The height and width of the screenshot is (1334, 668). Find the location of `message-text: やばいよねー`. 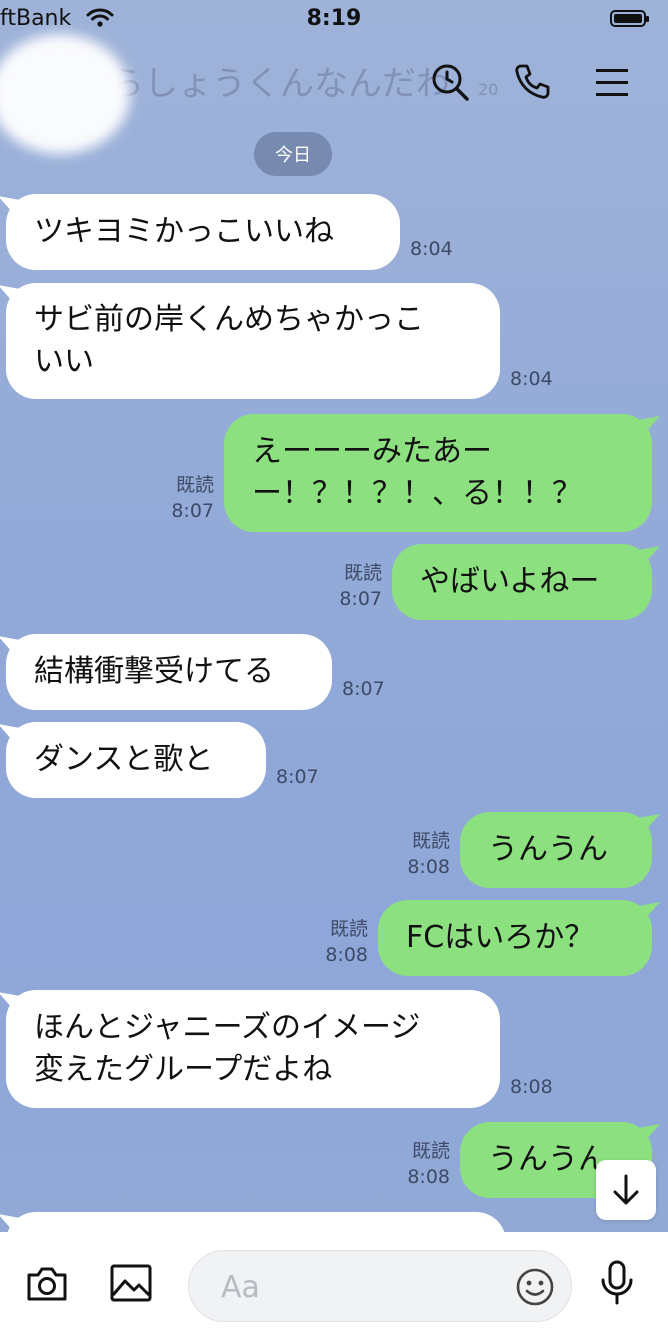

message-text: やばいよねー is located at coordinates (510, 581).